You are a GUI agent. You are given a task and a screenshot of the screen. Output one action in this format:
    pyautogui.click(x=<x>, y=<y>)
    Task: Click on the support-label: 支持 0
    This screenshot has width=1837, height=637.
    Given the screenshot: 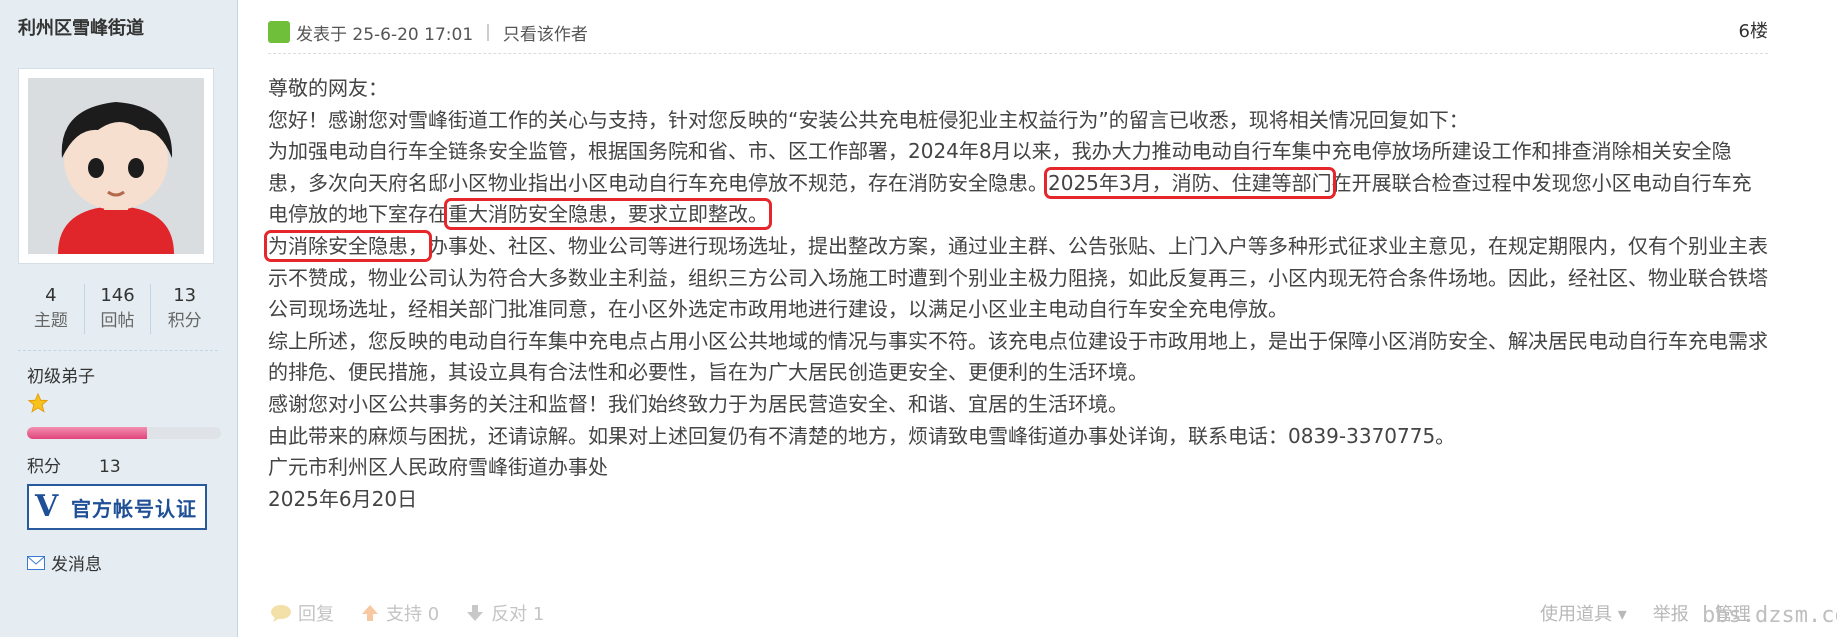 What is the action you would take?
    pyautogui.click(x=413, y=614)
    